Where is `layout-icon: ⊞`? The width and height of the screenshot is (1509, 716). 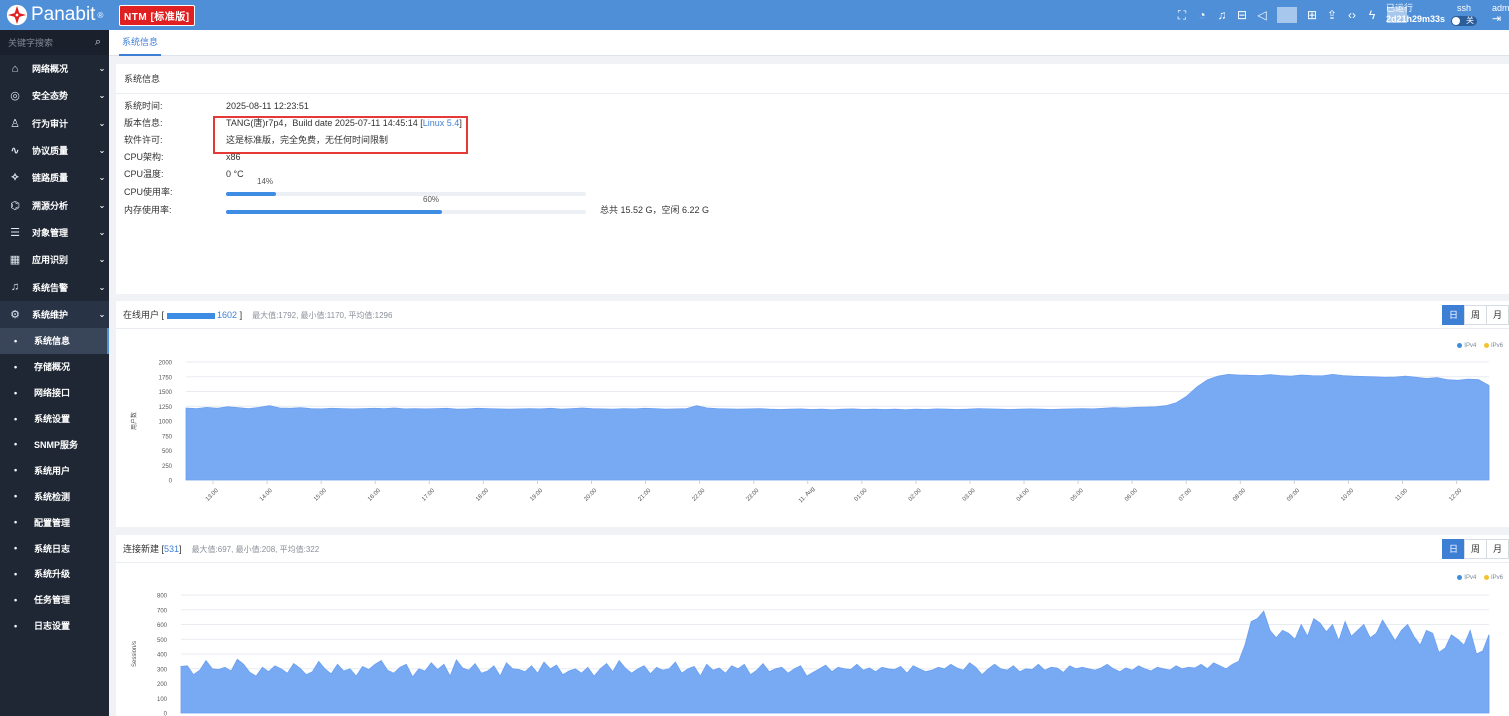
layout-icon: ⊞ is located at coordinates (1312, 15).